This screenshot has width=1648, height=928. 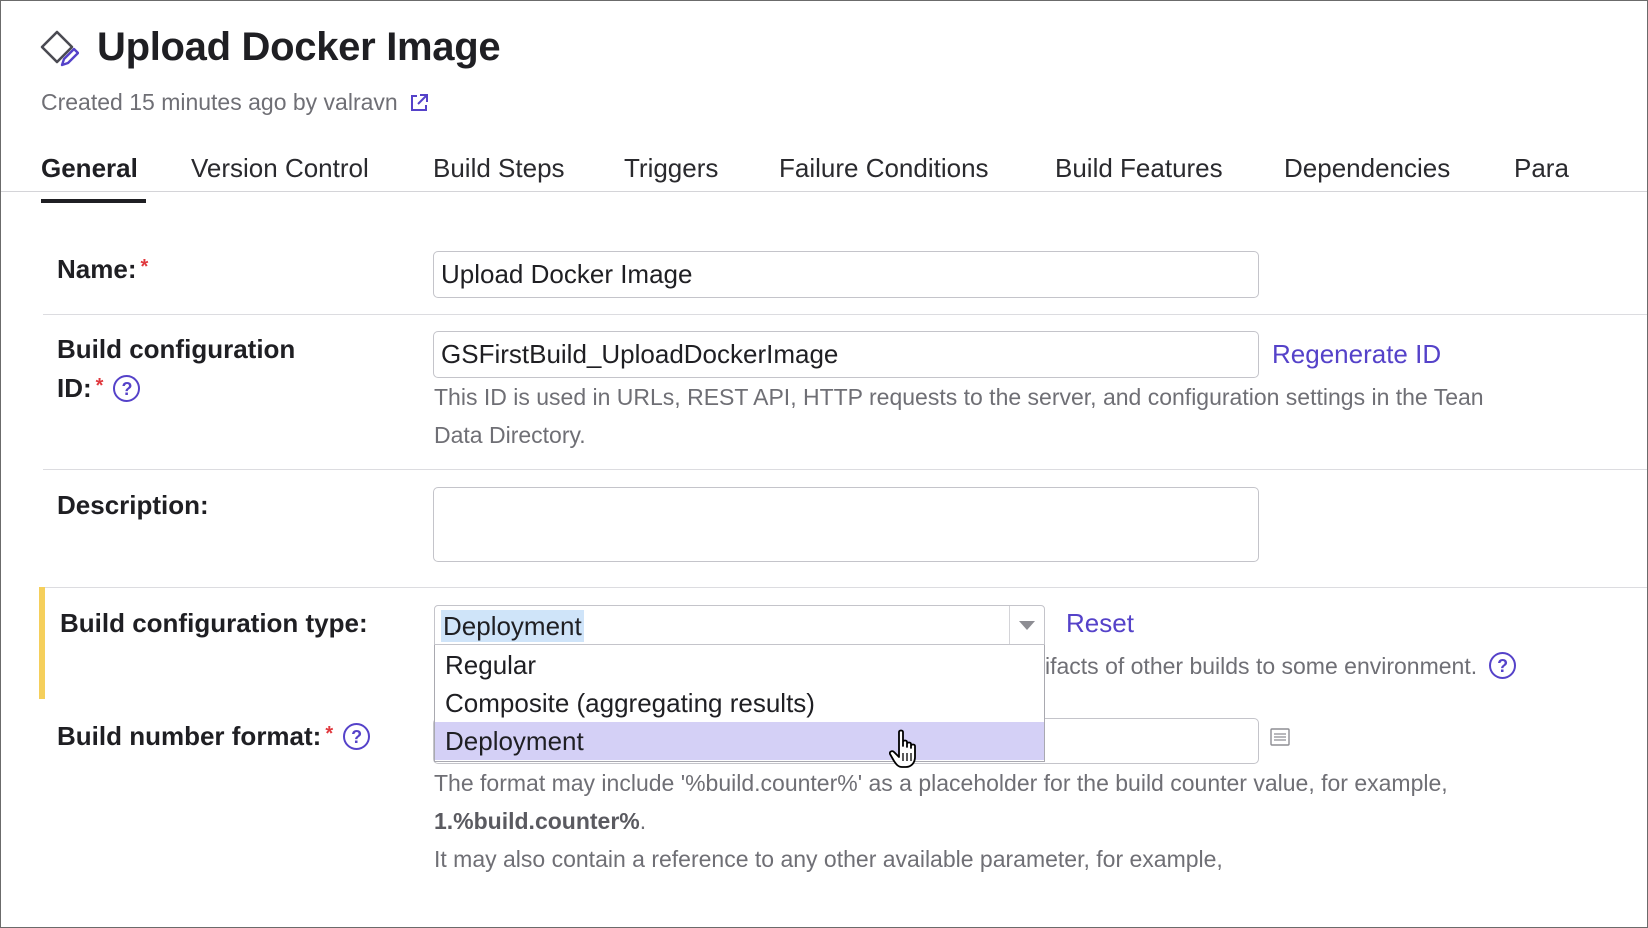 What do you see at coordinates (74, 388) in the screenshot?
I see `build-id-label-line2: ID:` at bounding box center [74, 388].